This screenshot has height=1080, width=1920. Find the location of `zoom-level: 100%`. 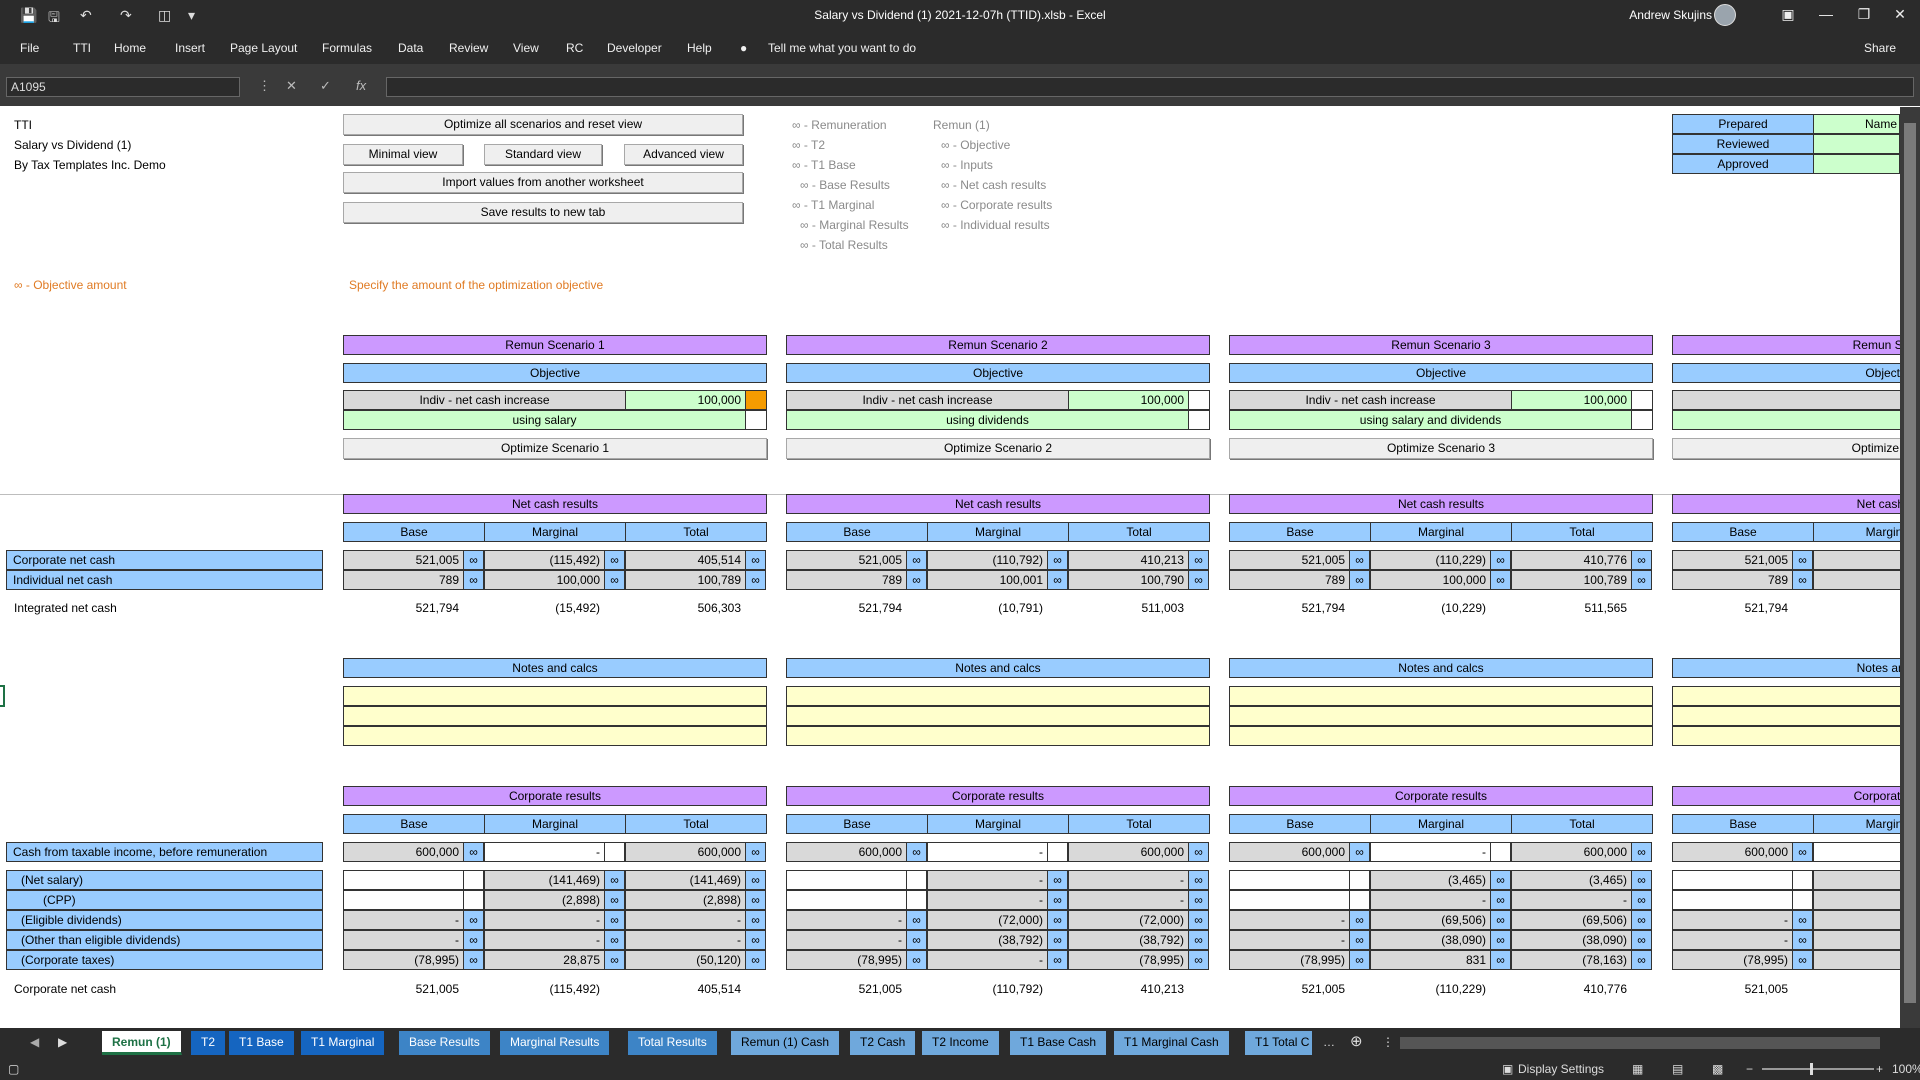

zoom-level: 100% is located at coordinates (1906, 1069).